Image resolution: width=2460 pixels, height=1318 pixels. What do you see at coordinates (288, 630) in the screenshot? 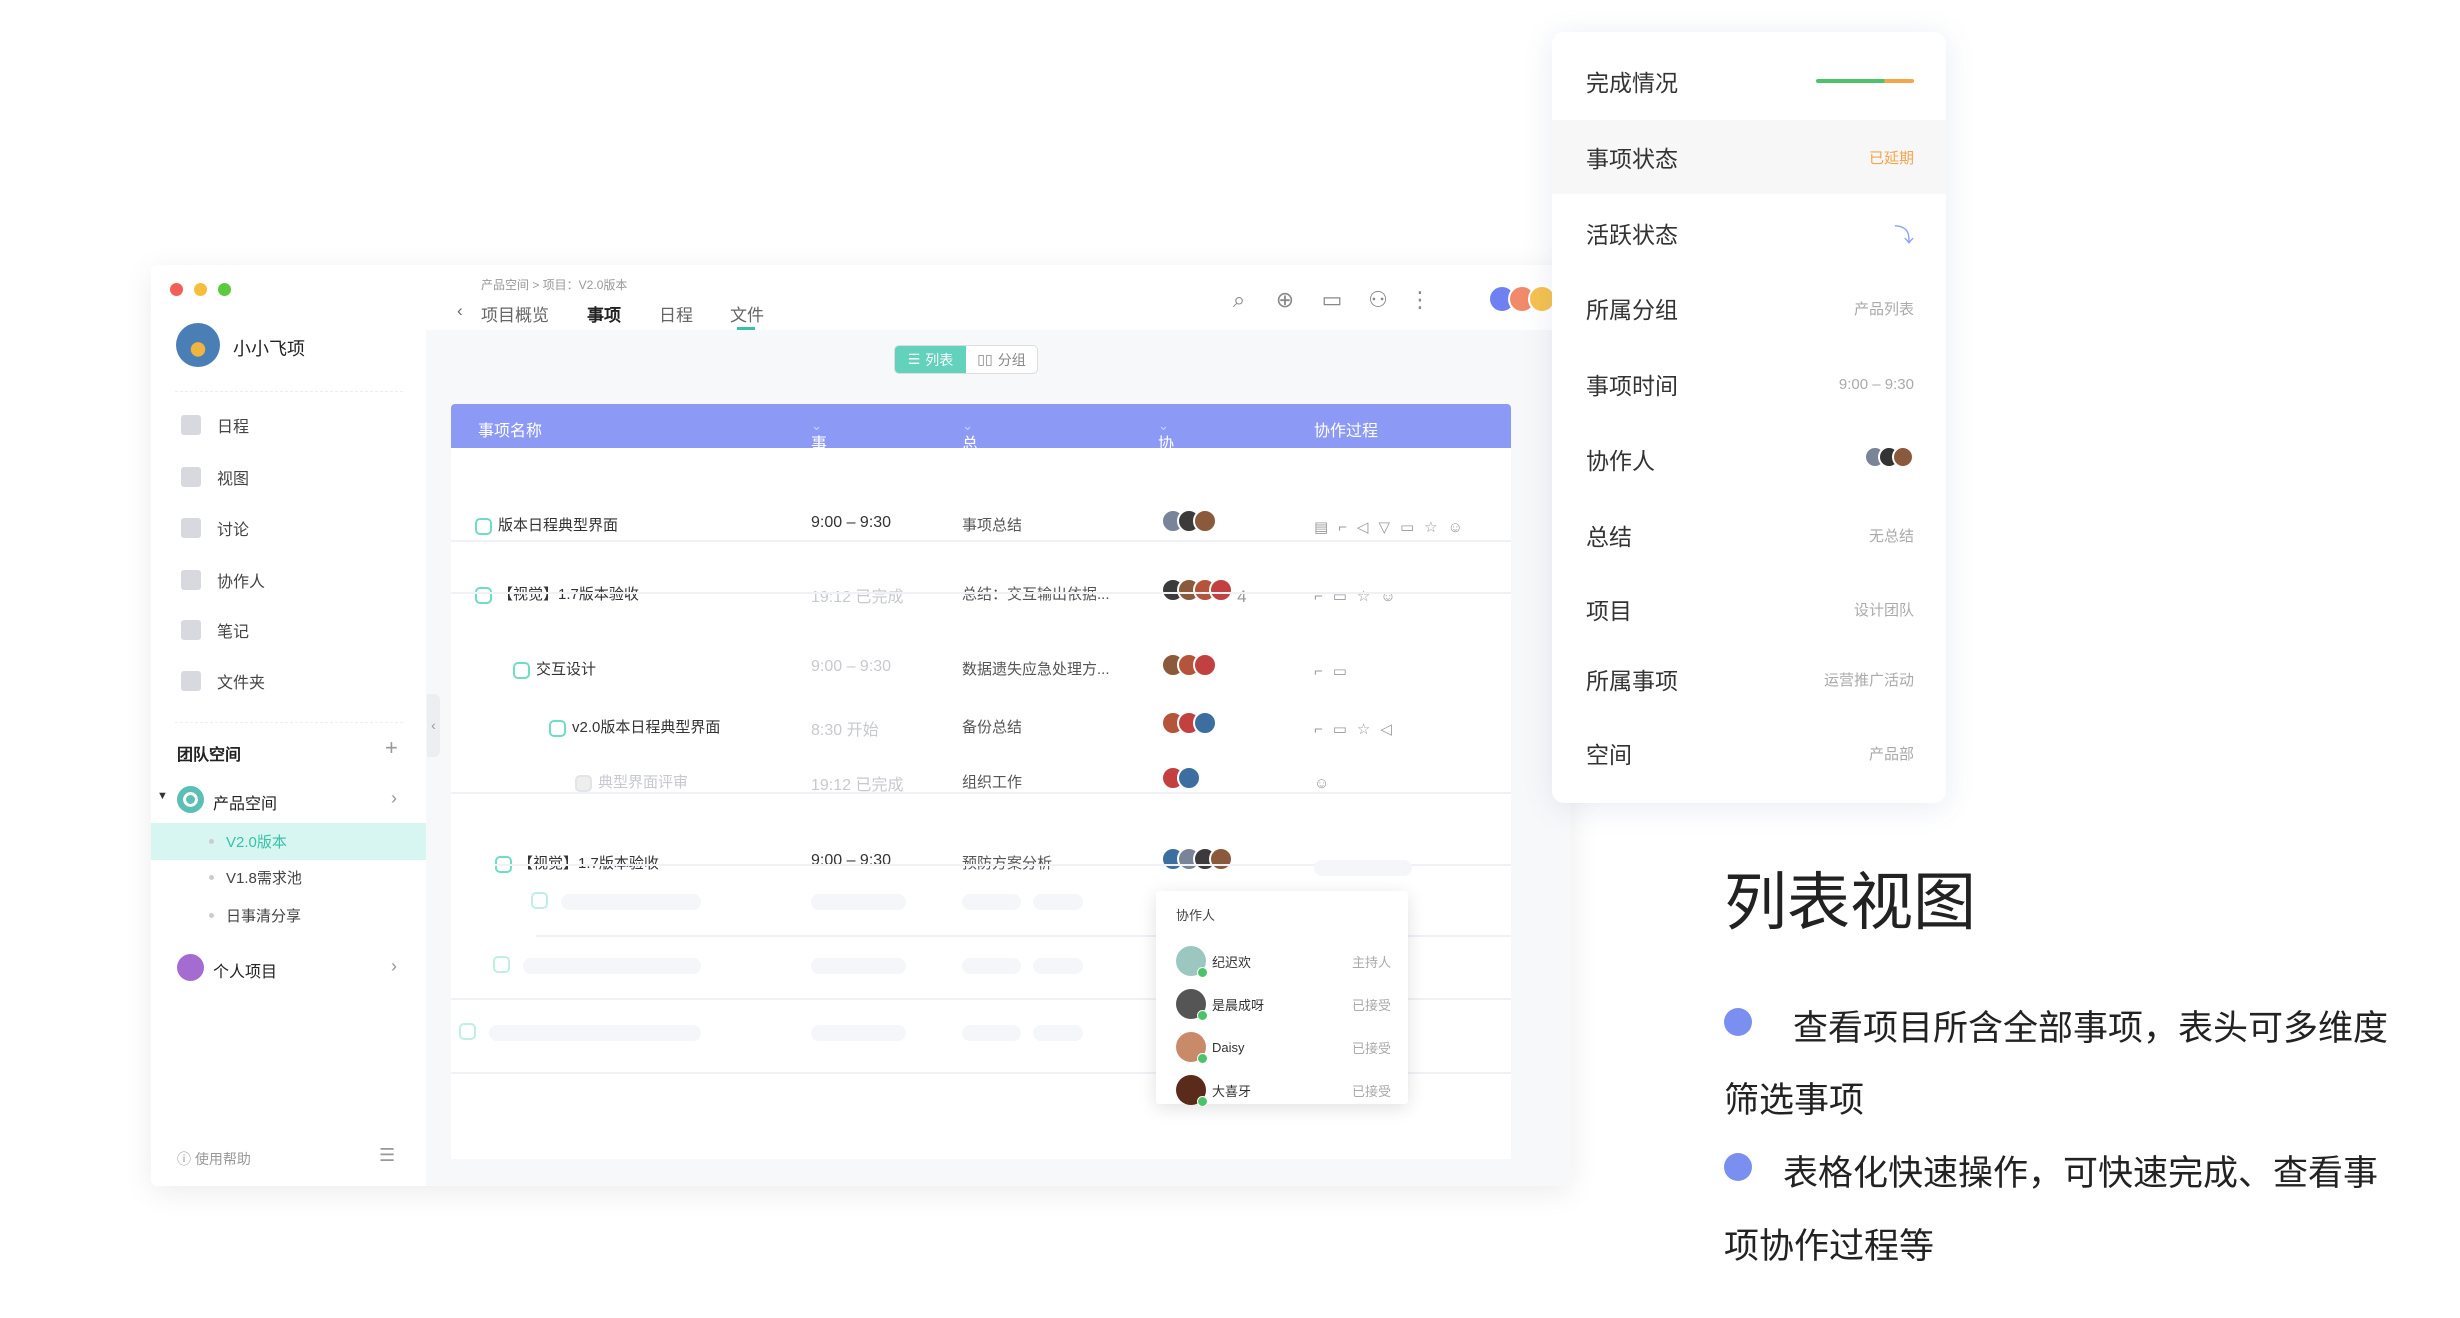
I see `sidebar-item: 笔记` at bounding box center [288, 630].